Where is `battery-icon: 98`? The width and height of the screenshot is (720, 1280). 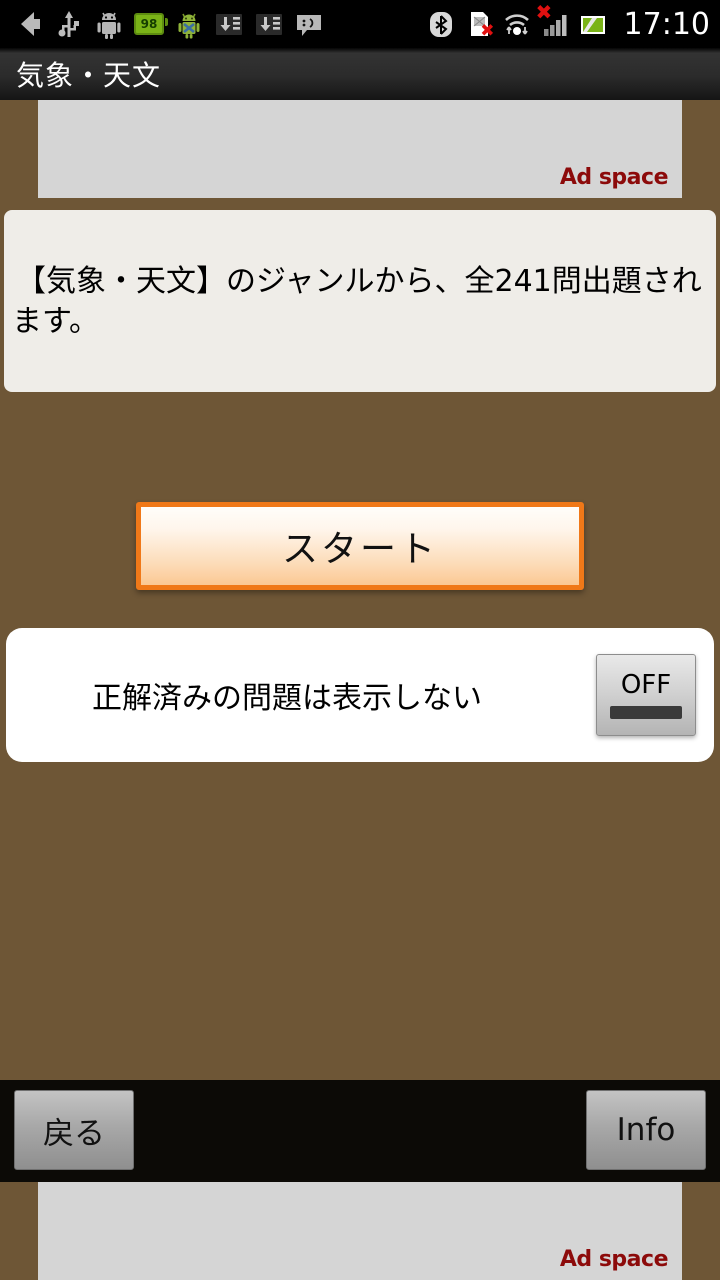 battery-icon: 98 is located at coordinates (149, 24).